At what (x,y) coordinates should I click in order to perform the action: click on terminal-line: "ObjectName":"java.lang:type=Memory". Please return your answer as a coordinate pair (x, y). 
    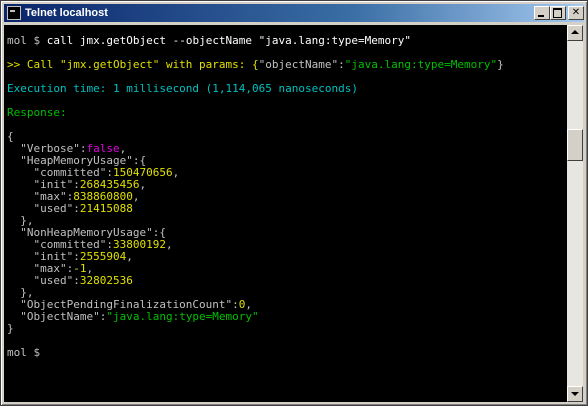
    Looking at the image, I should click on (133, 316).